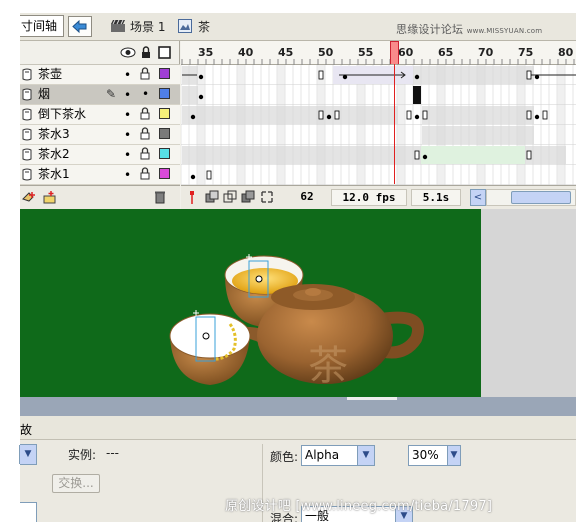 The width and height of the screenshot is (576, 522). I want to click on layer-row: 倒下茶水 •, so click(100, 115).